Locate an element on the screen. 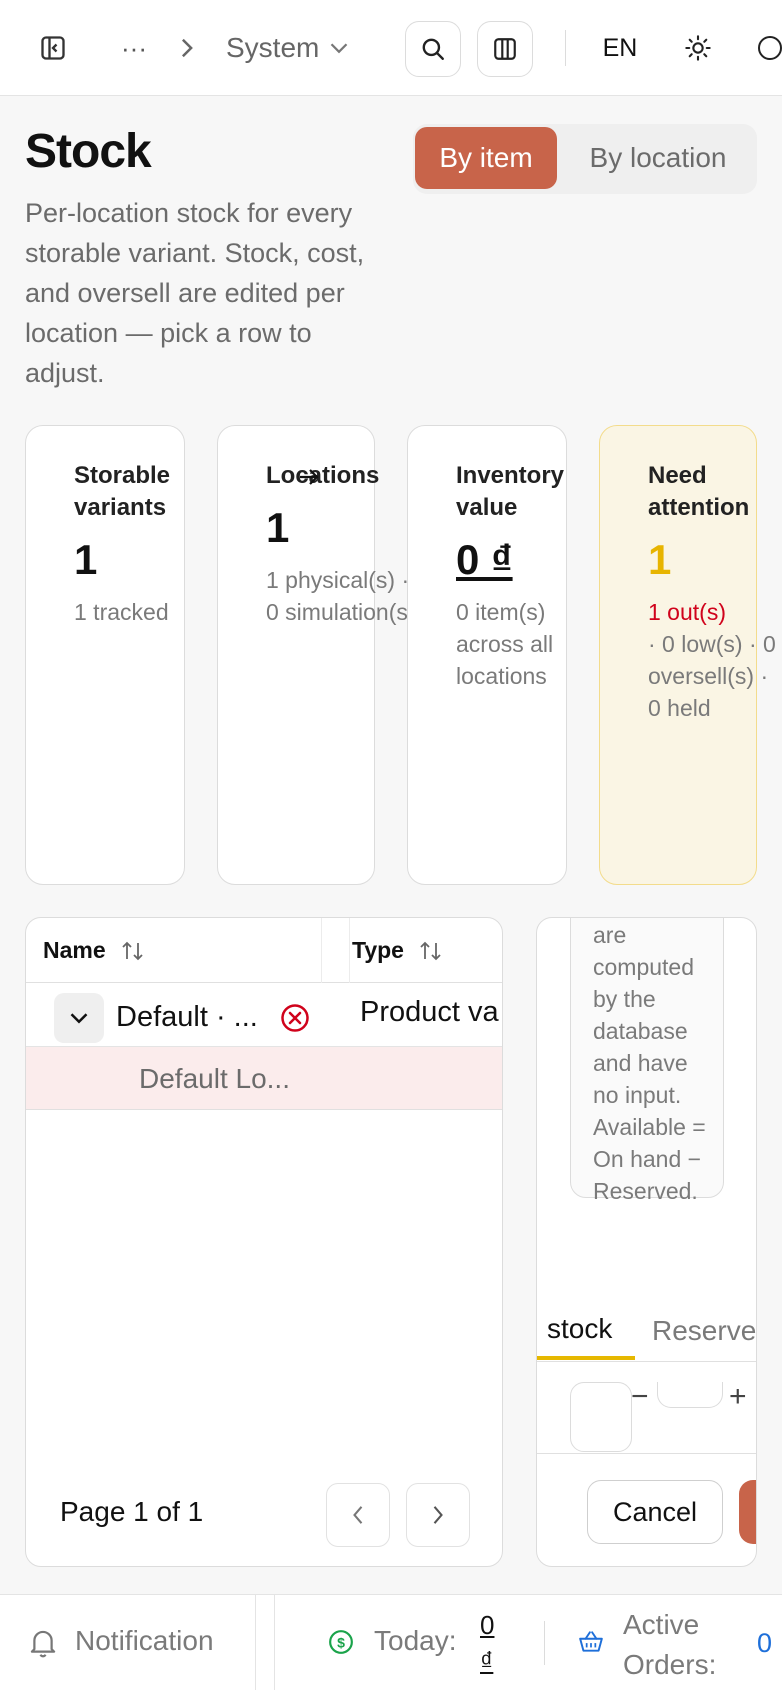  card-label: Locations is located at coordinates (323, 475).